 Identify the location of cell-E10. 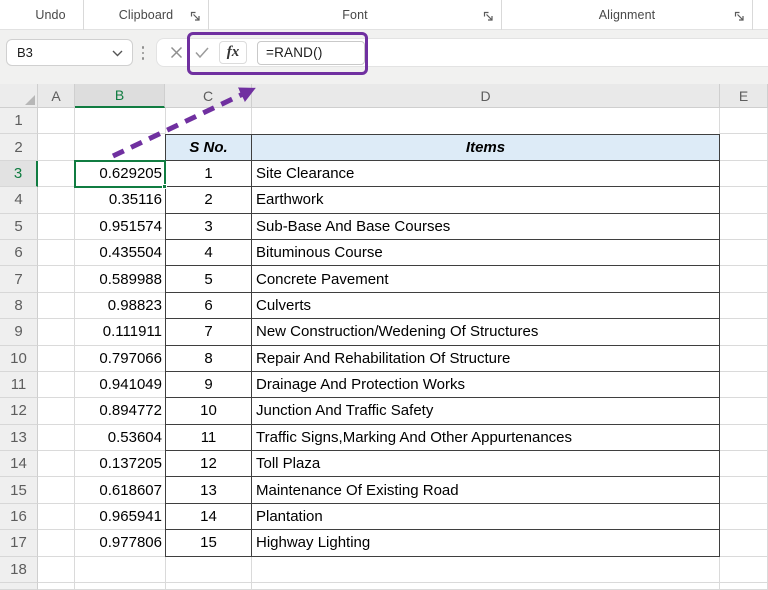
(744, 358).